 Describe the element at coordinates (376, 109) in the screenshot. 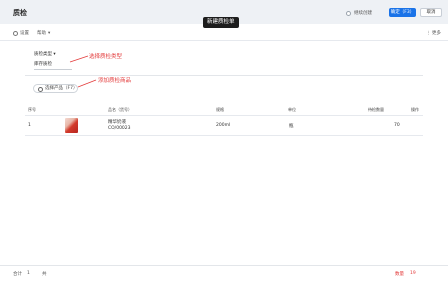

I see `col-qty: 待检数量` at that location.